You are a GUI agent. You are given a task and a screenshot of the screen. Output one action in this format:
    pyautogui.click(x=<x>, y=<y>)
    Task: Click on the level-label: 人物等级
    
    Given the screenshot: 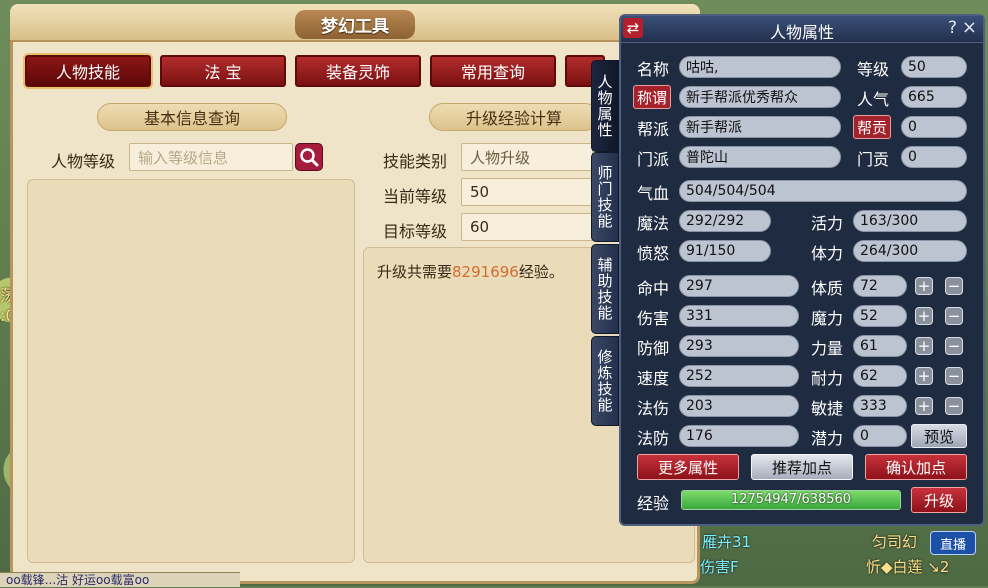 What is the action you would take?
    pyautogui.click(x=83, y=161)
    